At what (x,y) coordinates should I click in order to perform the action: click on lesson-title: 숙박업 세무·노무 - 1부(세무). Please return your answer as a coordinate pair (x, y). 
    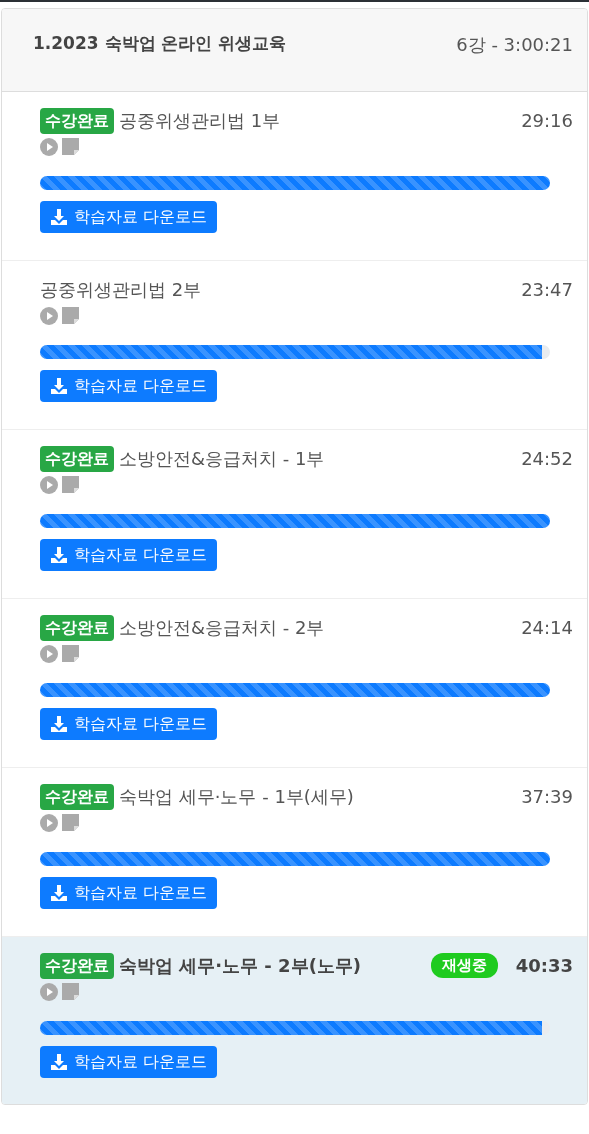
    Looking at the image, I should click on (236, 797).